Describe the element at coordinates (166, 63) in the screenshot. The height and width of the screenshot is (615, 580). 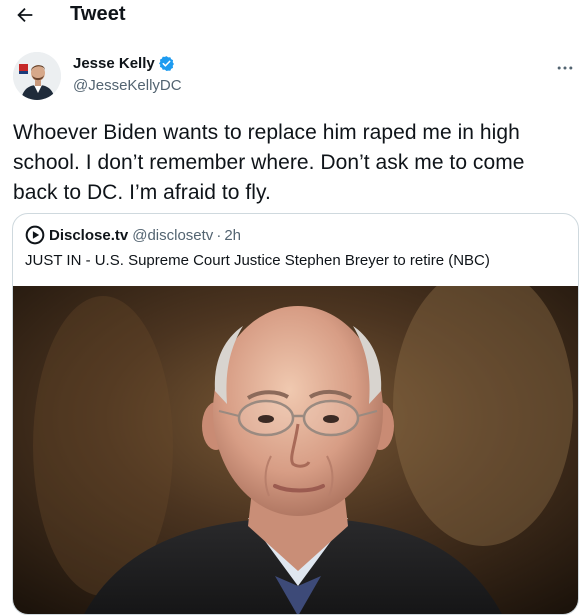
I see `verified-badge-icon` at that location.